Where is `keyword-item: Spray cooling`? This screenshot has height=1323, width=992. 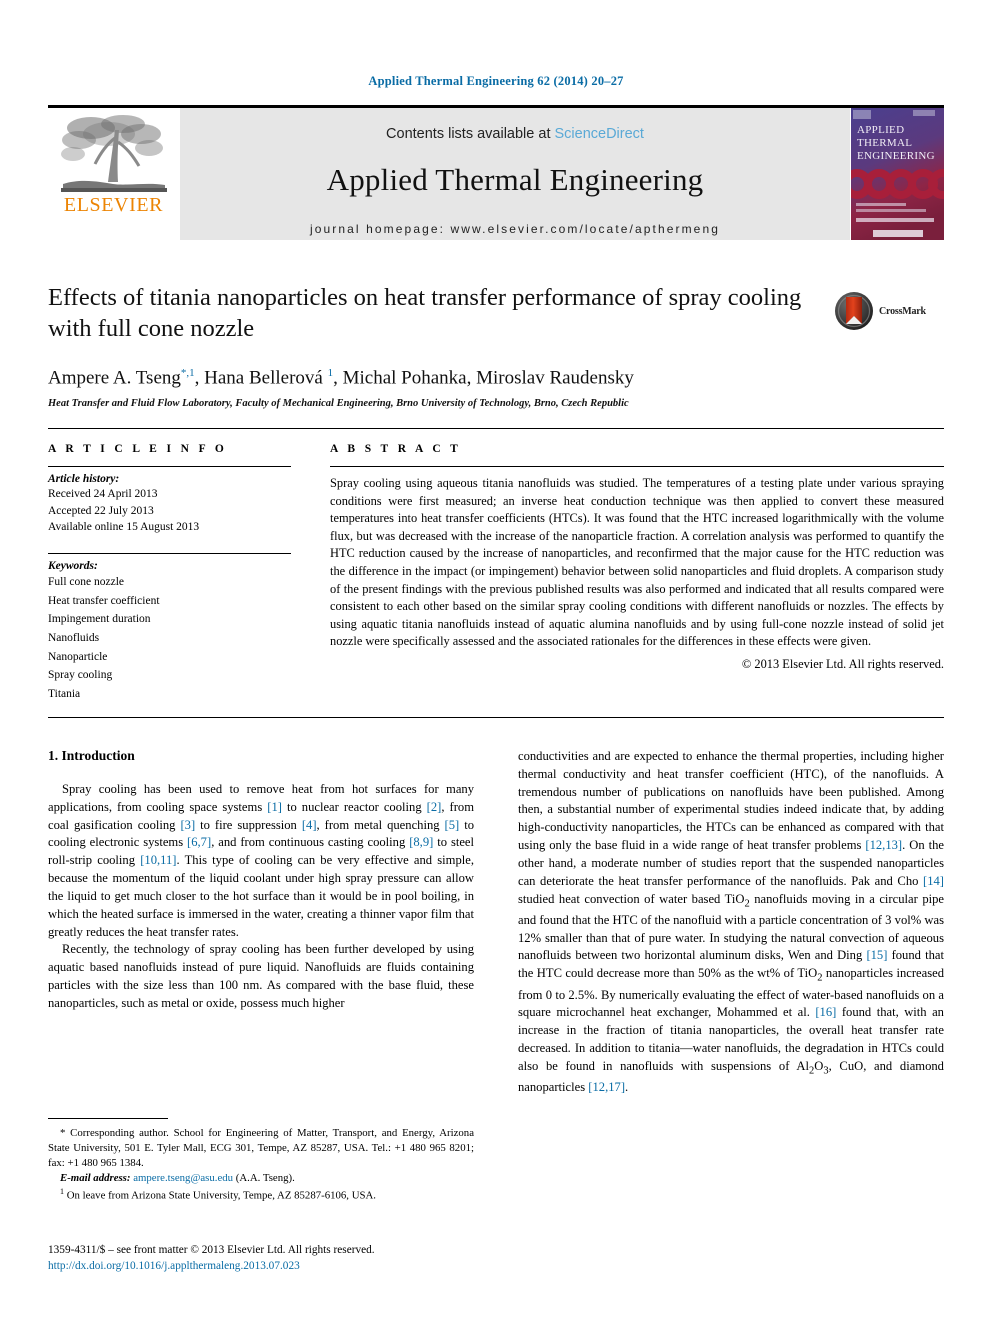 keyword-item: Spray cooling is located at coordinates (80, 675).